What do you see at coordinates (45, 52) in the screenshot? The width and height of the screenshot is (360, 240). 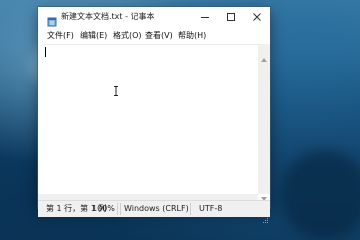 I see `text-caret` at bounding box center [45, 52].